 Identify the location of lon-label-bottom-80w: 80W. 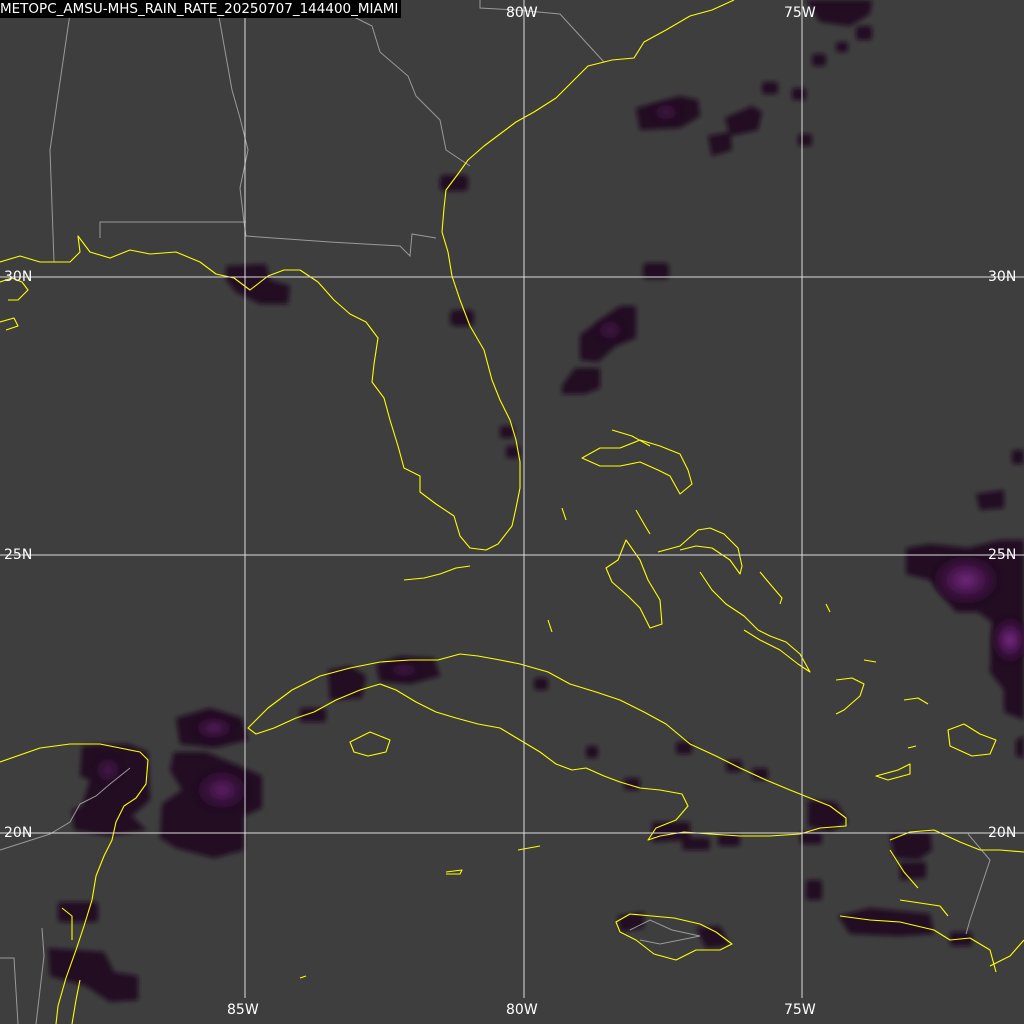
(522, 1010).